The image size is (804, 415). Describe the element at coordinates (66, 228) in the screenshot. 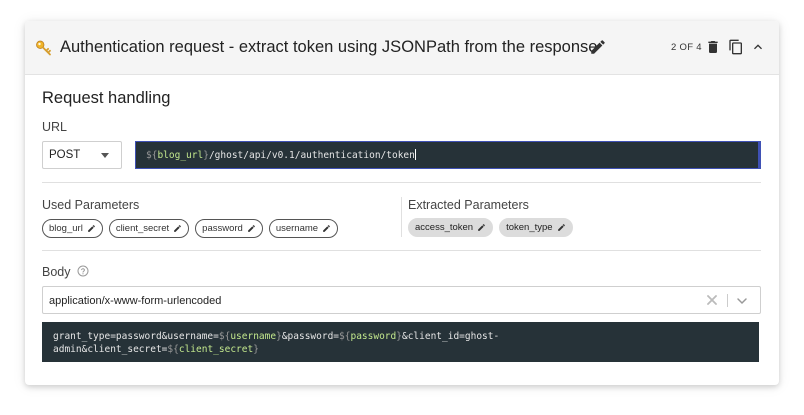

I see `parameter-chip-label: blog_url` at that location.